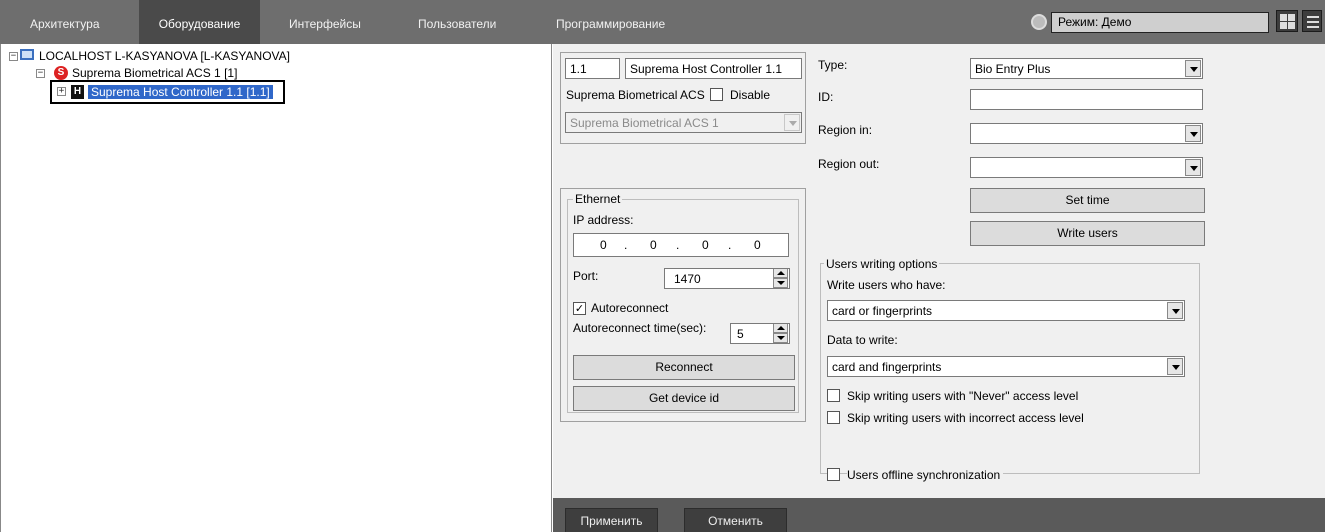  Describe the element at coordinates (713, 68) in the screenshot. I see `device-name-field: Suprema Host Controller 1.1` at that location.